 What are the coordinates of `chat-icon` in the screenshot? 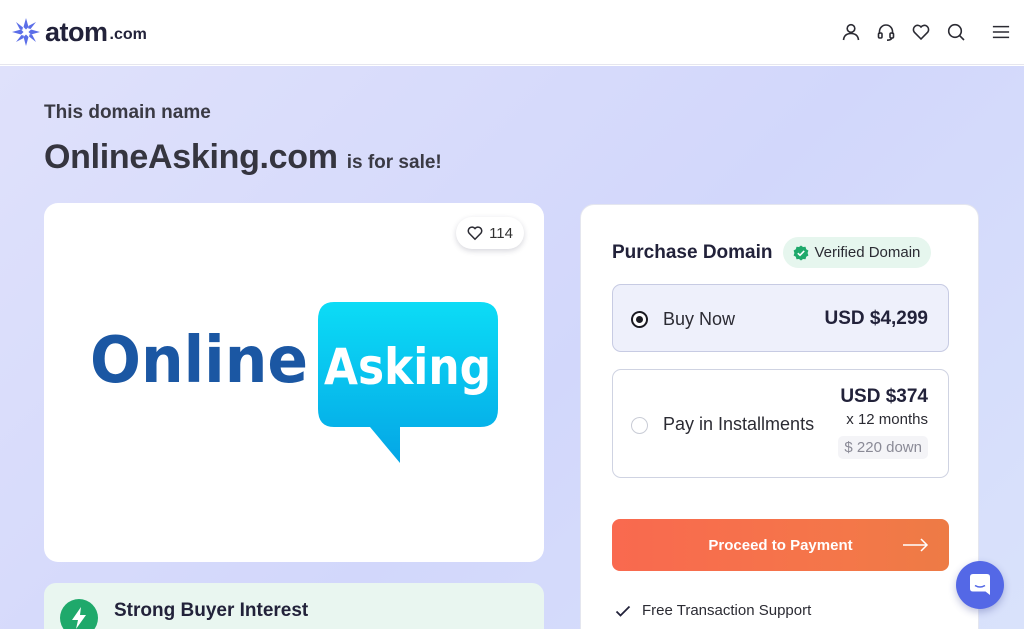 It's located at (980, 584).